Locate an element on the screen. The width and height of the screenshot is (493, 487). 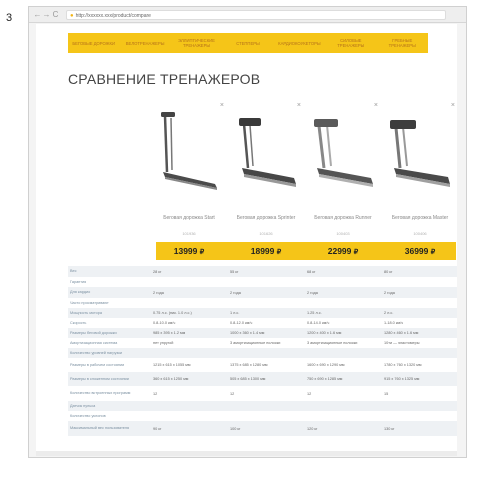
product-name: Беговая дорожка Start is located at coordinates (189, 218).